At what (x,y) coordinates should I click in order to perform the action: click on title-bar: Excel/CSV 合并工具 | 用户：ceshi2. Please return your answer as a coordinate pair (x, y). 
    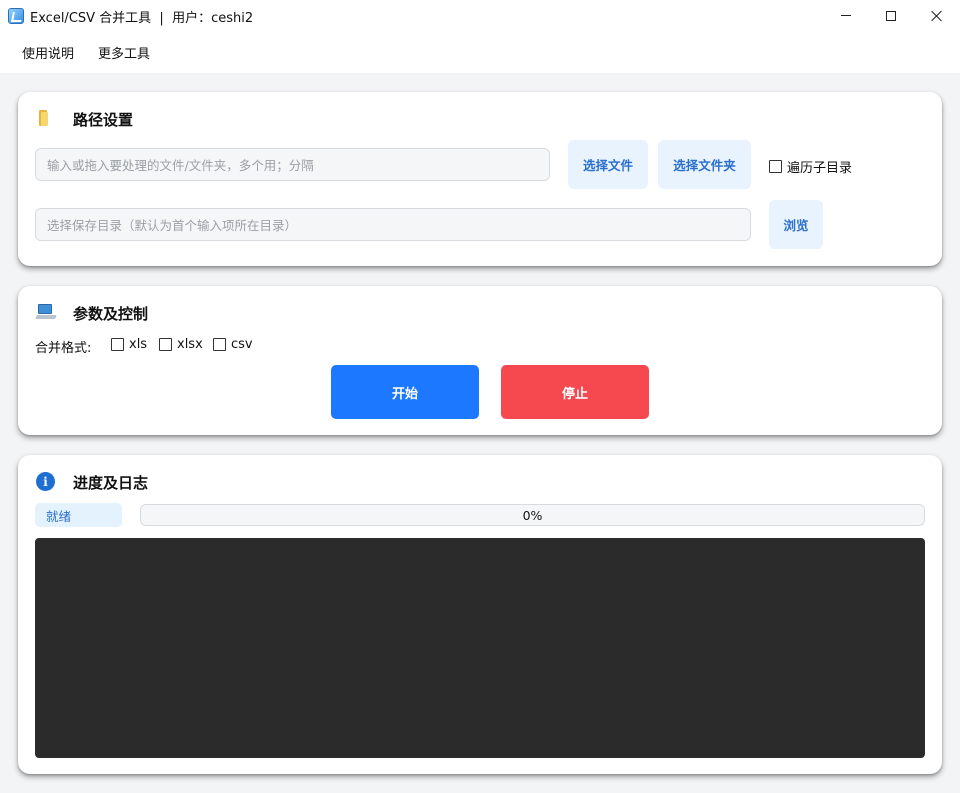
    Looking at the image, I should click on (480, 15).